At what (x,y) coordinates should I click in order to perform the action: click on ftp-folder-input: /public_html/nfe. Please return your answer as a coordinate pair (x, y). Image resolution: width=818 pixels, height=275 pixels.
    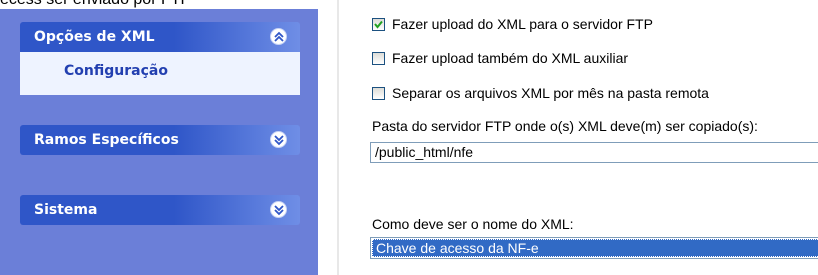
    Looking at the image, I should click on (594, 152).